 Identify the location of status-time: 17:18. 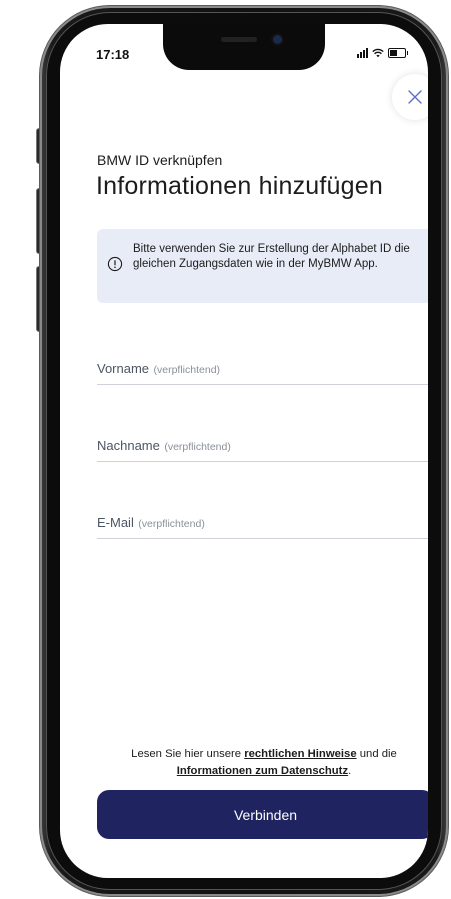
(113, 54).